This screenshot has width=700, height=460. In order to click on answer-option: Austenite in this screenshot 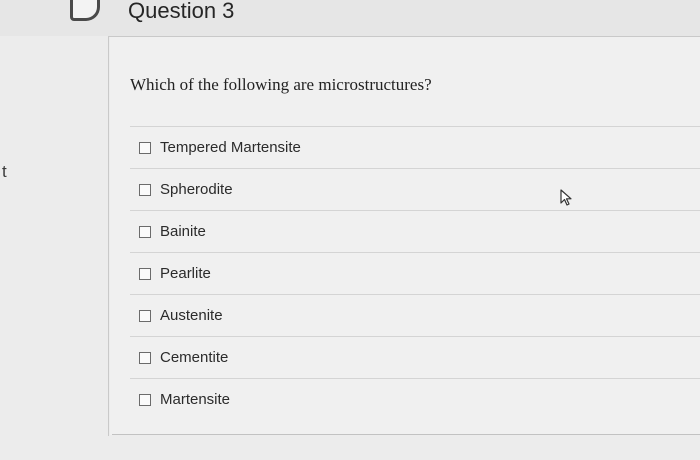, I will do `click(415, 315)`.